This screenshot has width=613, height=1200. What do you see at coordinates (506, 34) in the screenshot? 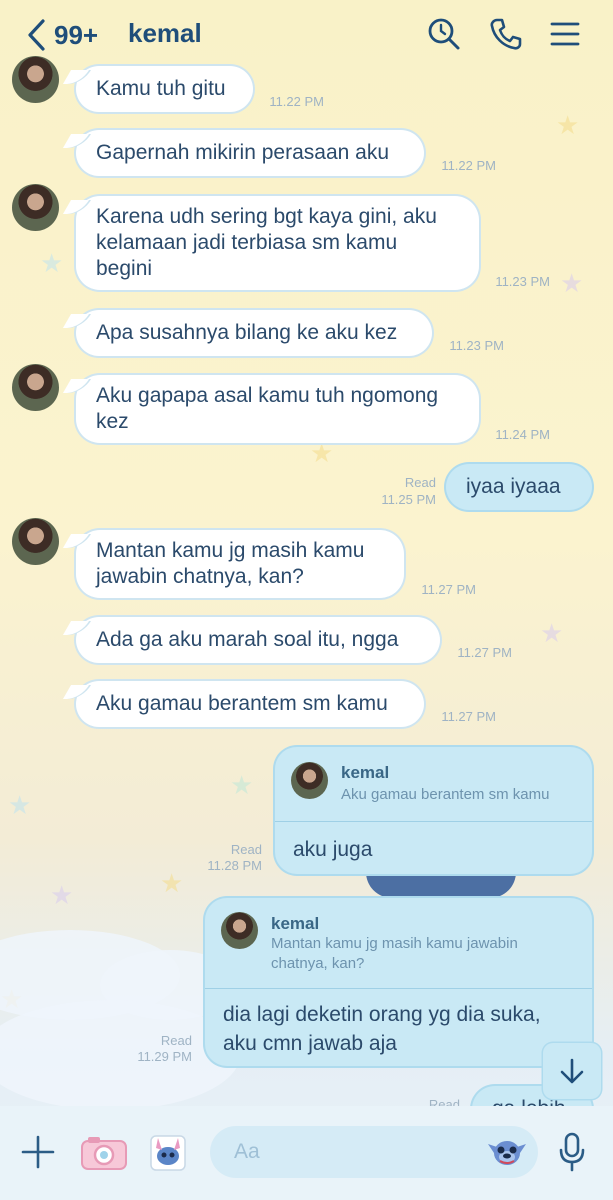
I see `phone-icon` at bounding box center [506, 34].